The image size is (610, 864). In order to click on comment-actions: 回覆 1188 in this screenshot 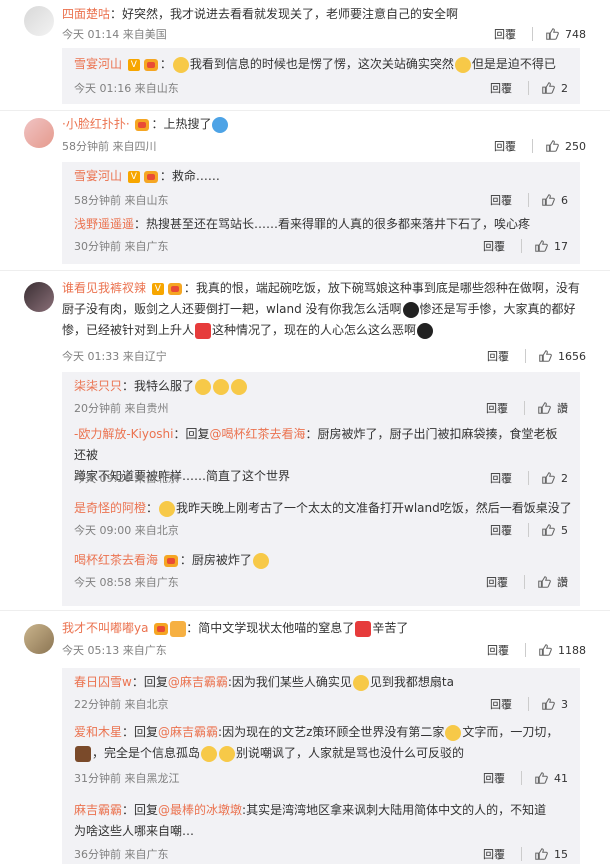, I will do `click(536, 650)`.